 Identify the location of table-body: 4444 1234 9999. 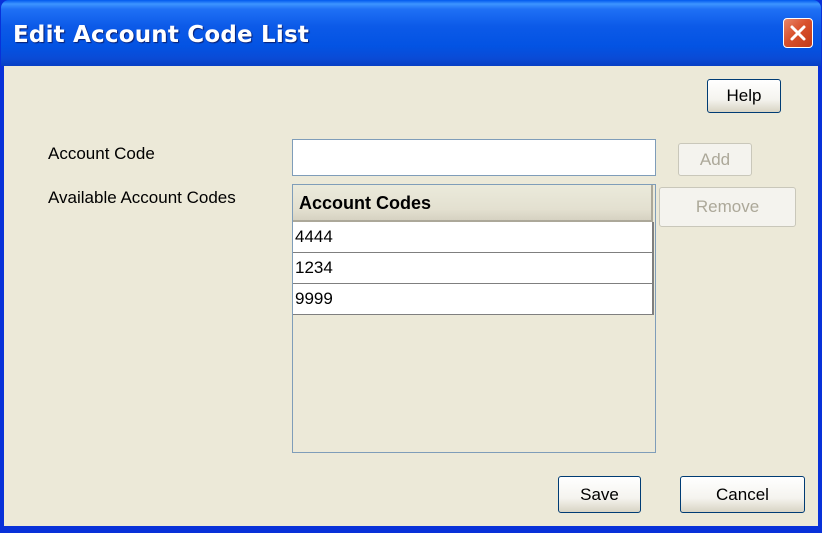
(473, 268).